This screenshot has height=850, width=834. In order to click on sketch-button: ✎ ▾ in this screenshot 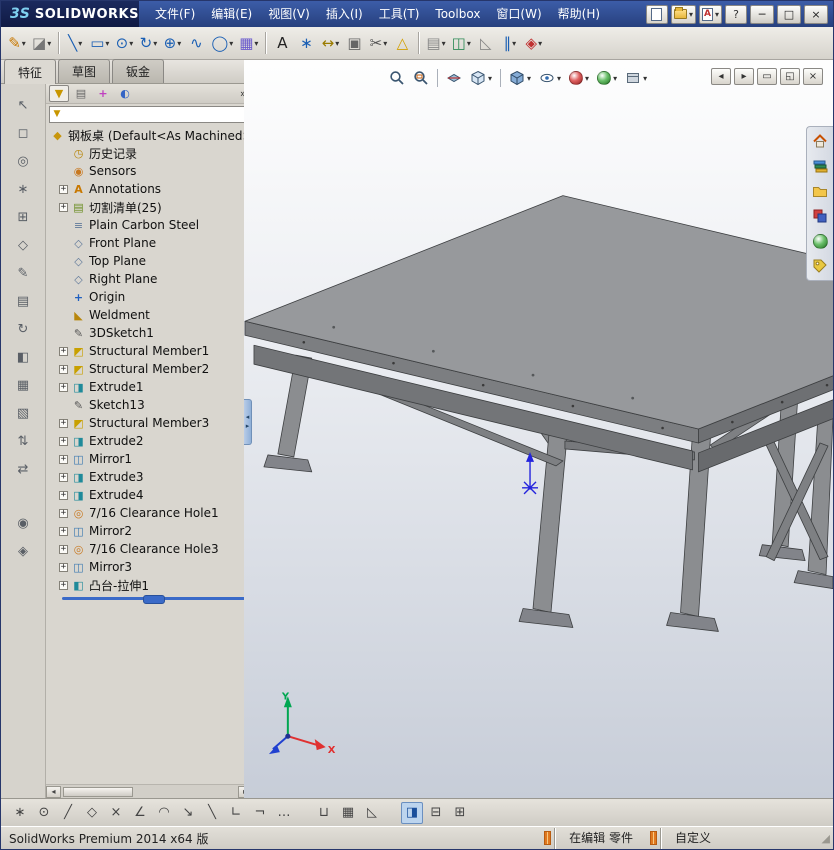, I will do `click(17, 43)`.